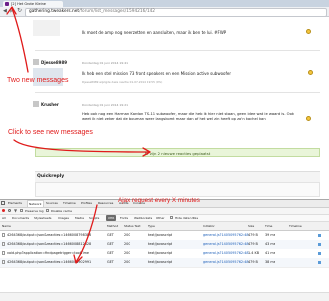 This screenshot has width=329, height=301. I want to click on annotation-click-to-see: Click to see new messages, so click(50, 132).